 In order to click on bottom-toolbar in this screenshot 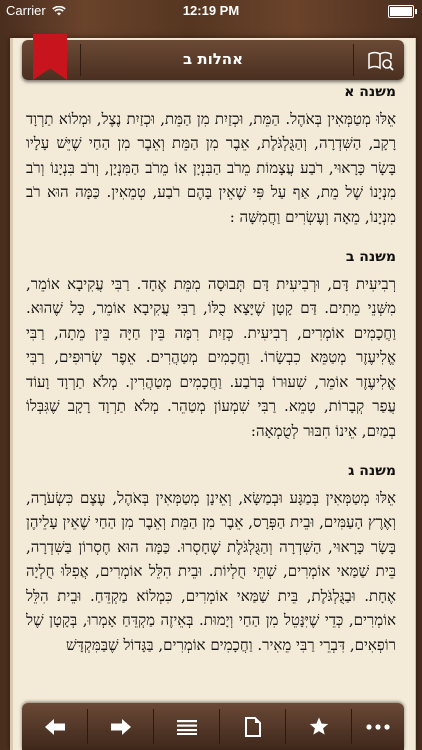, I will do `click(213, 726)`.